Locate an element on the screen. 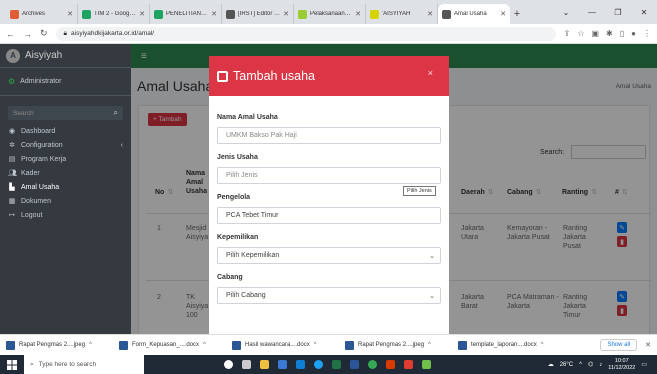  extension-icon: ▣ is located at coordinates (595, 33).